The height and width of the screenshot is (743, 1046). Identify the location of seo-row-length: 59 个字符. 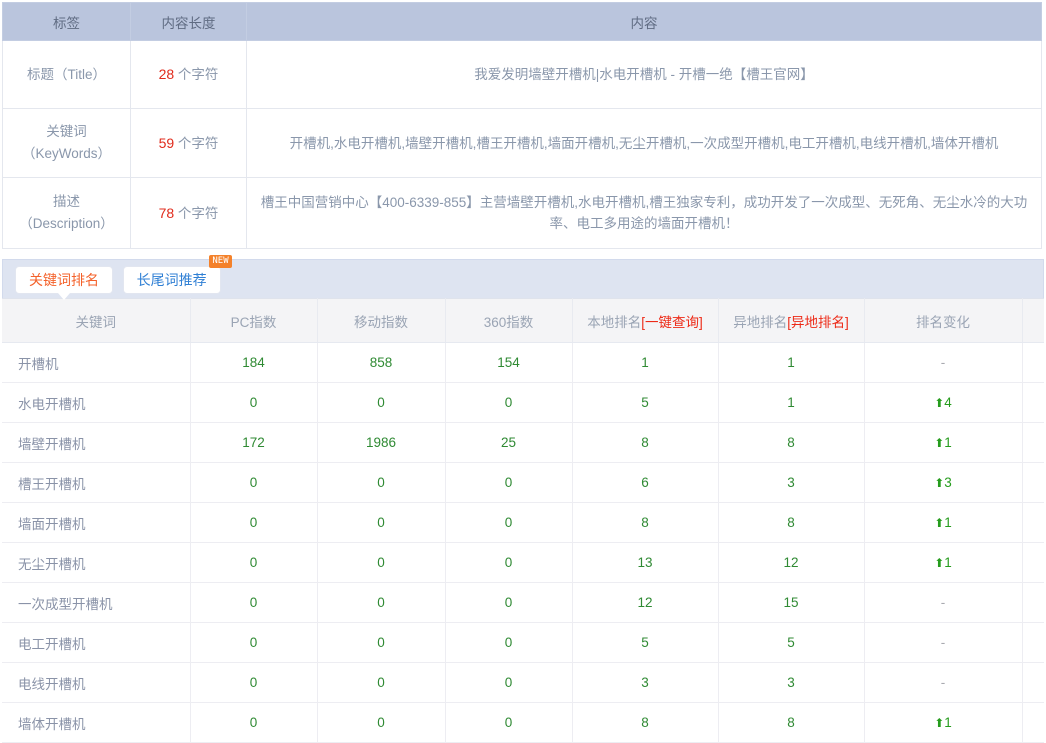
(188, 143).